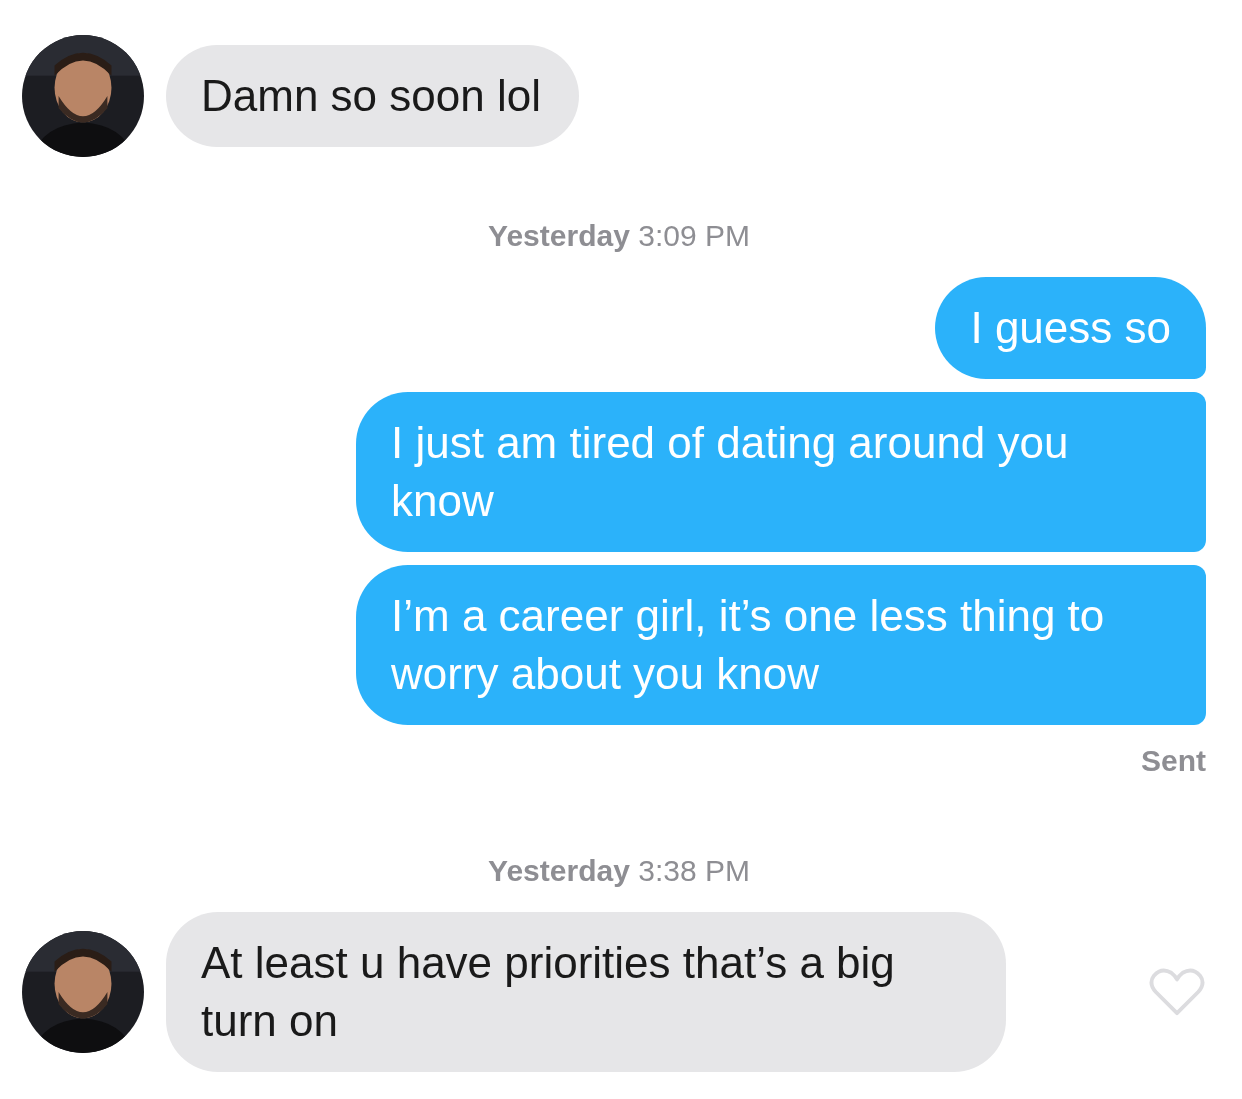  I want to click on message-bubble: At least u have priorities that’s a big turn on, so click(586, 992).